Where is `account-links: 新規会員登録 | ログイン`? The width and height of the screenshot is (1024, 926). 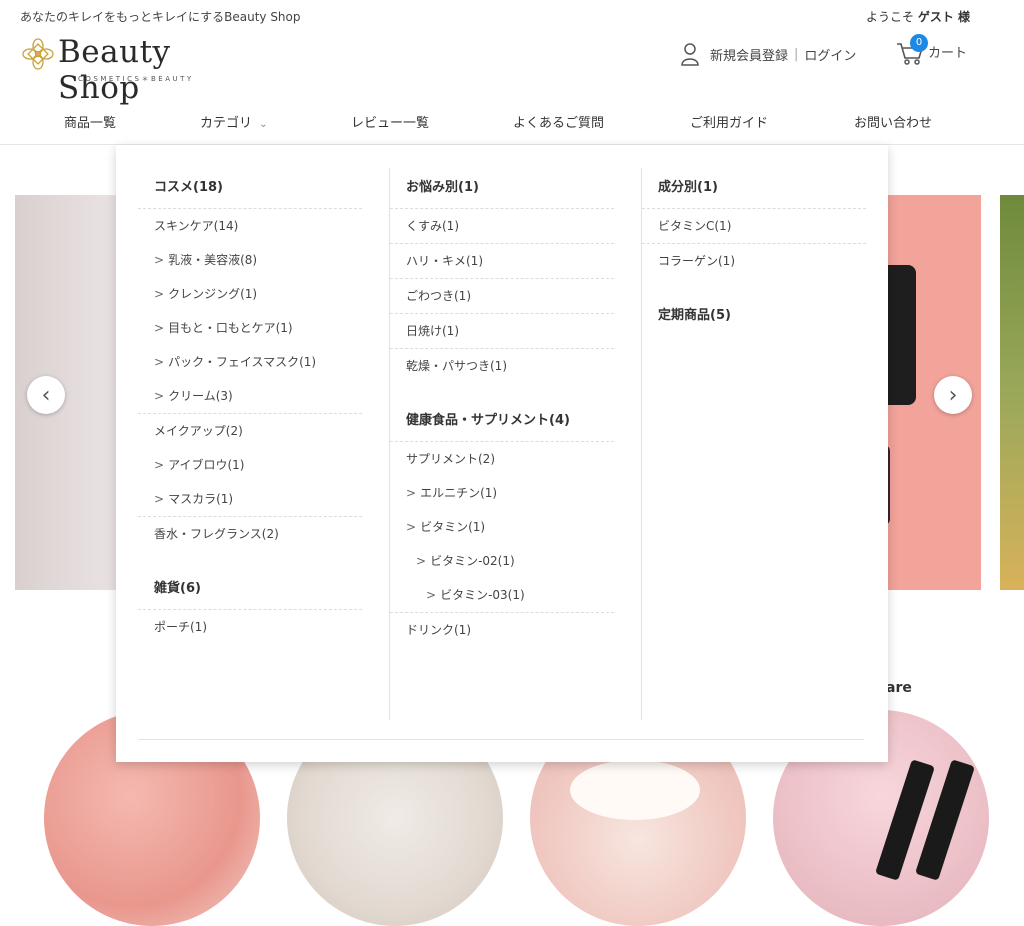 account-links: 新規会員登録 | ログイン is located at coordinates (768, 54).